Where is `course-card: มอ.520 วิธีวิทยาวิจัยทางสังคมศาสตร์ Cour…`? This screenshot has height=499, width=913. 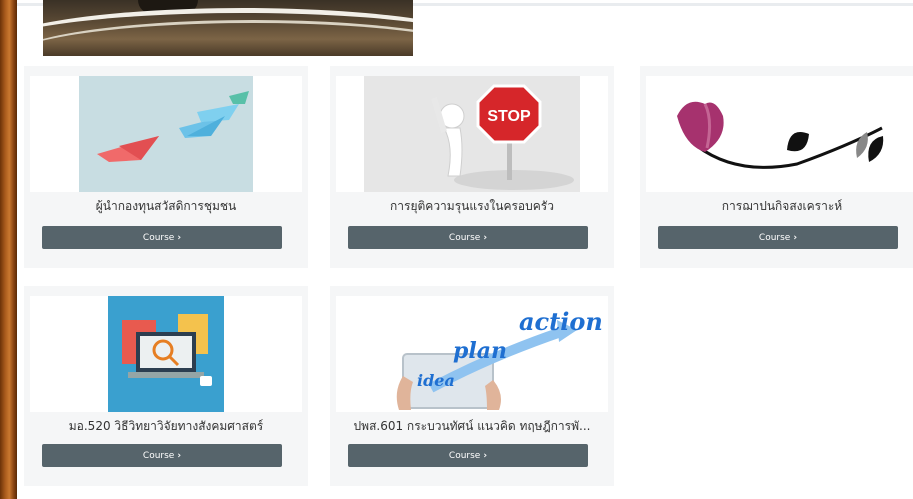 course-card: มอ.520 วิธีวิทยาวิจัยทางสังคมศาสตร์ Cour… is located at coordinates (166, 386).